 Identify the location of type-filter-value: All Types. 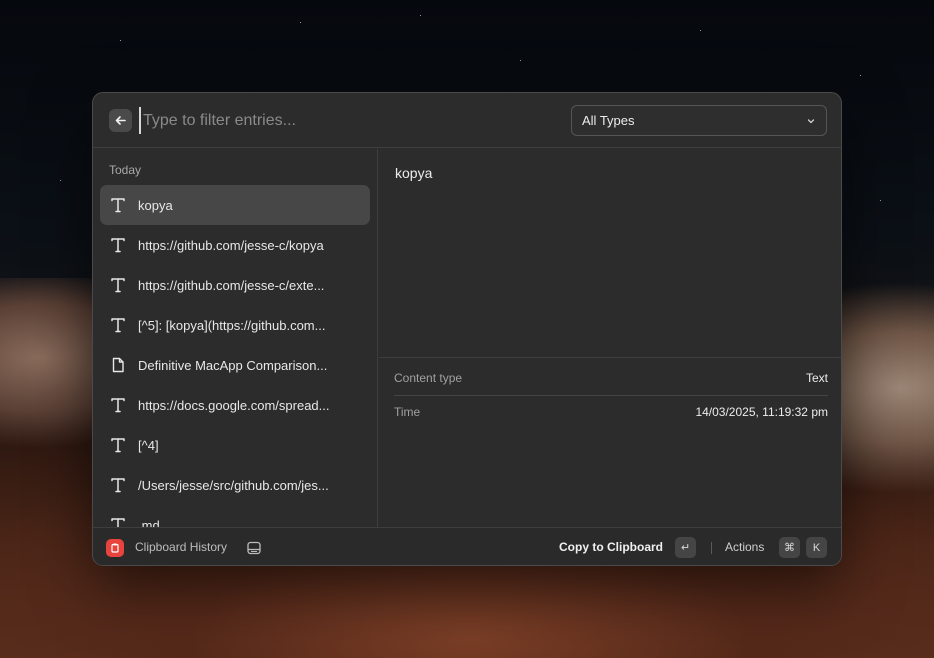
(608, 120).